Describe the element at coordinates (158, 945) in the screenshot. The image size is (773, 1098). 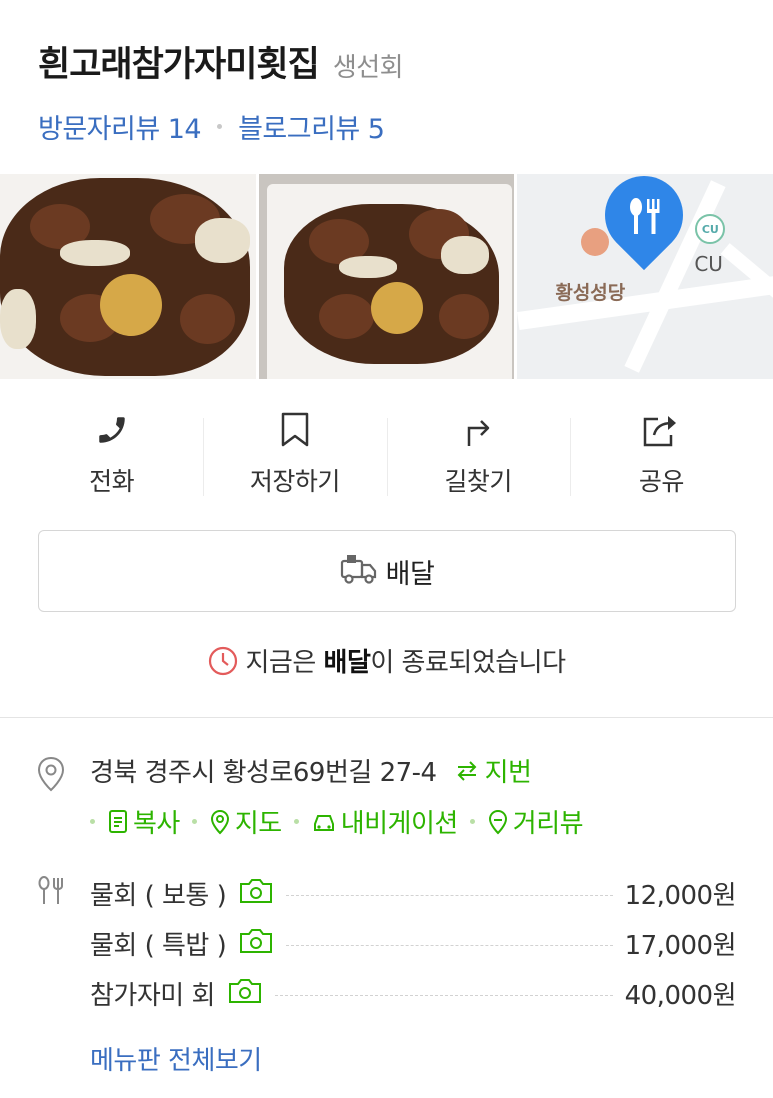
I see `menu-item-name: 물회 ( 특밥 )` at that location.